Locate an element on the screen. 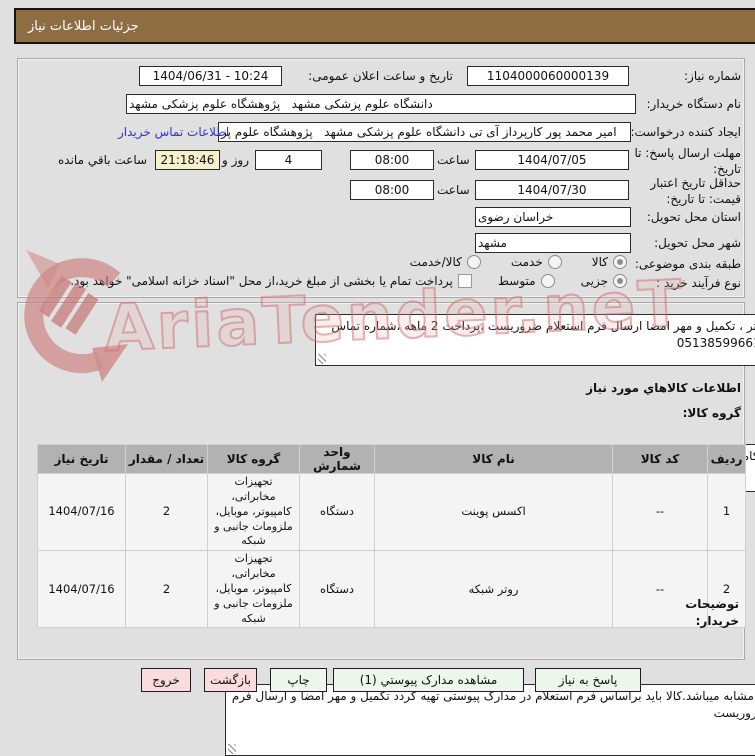 Image resolution: width=755 pixels, height=756 pixels. exit-button-label: خروج is located at coordinates (166, 680).